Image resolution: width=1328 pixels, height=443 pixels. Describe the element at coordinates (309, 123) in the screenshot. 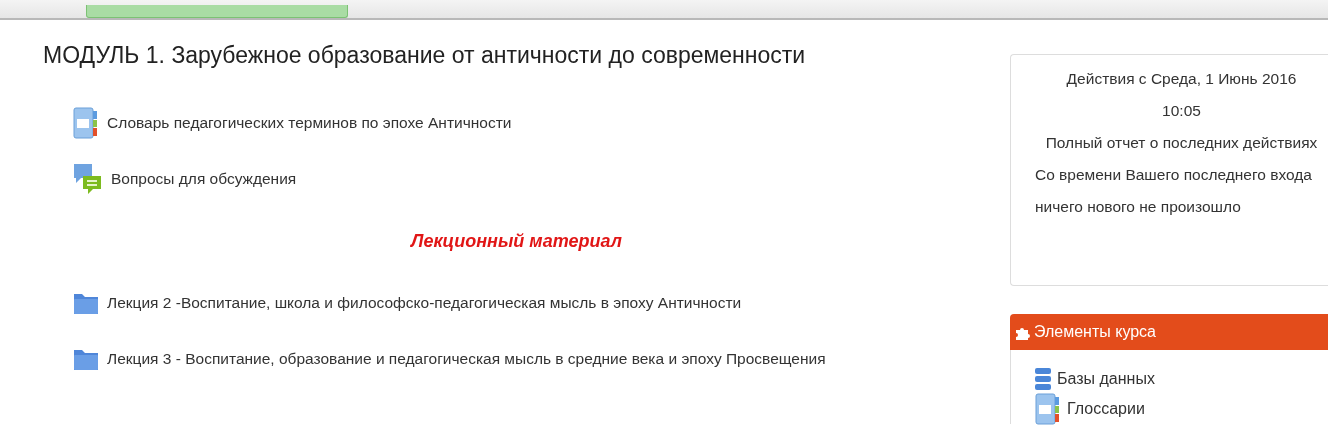

I see `activity-link: Словарь педагогических терминов по эпохе Античности` at that location.